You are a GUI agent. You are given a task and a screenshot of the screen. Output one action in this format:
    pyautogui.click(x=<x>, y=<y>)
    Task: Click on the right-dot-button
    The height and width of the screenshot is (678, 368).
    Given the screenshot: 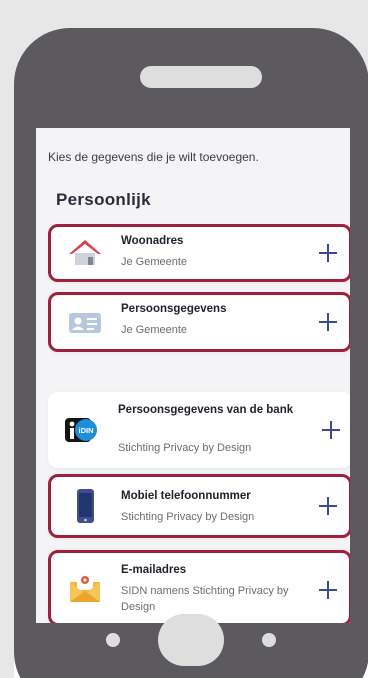 What is the action you would take?
    pyautogui.click(x=269, y=640)
    